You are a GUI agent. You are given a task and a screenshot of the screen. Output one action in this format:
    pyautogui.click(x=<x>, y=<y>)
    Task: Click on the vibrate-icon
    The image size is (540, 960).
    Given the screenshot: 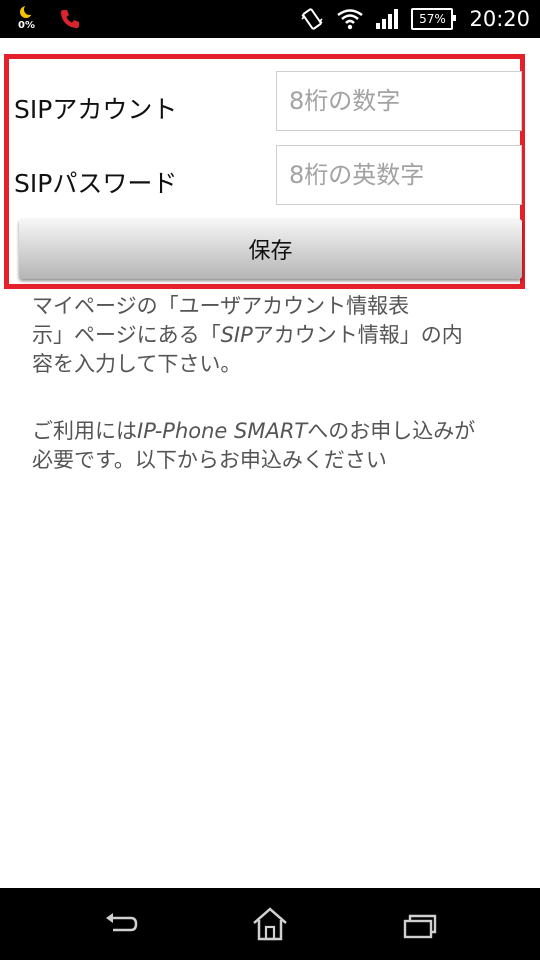 What is the action you would take?
    pyautogui.click(x=312, y=19)
    